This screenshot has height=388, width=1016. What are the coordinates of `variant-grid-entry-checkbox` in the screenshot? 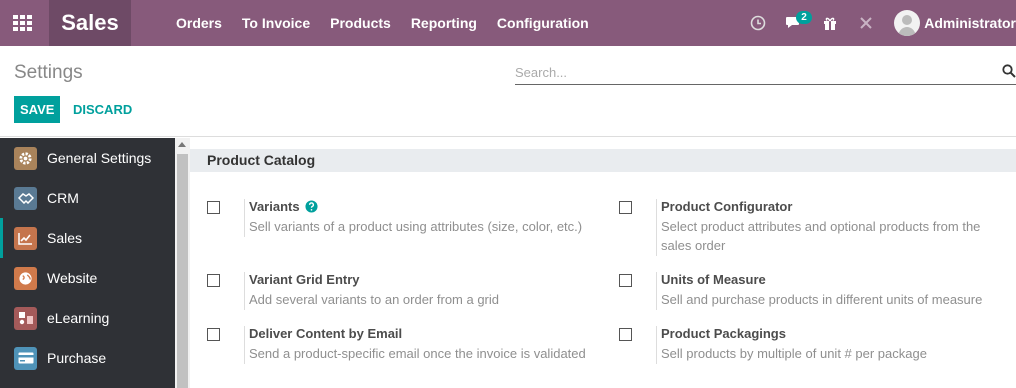 It's located at (213, 280).